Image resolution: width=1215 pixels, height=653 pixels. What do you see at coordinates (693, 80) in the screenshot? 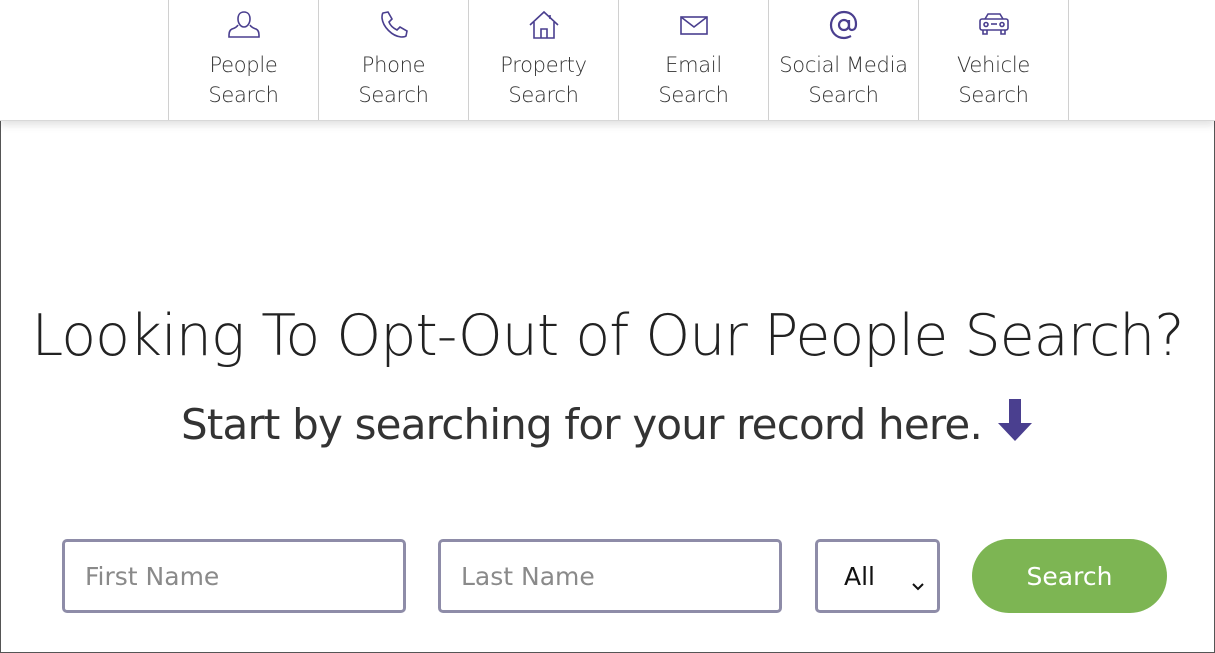
I see `nav-label: Email Search` at bounding box center [693, 80].